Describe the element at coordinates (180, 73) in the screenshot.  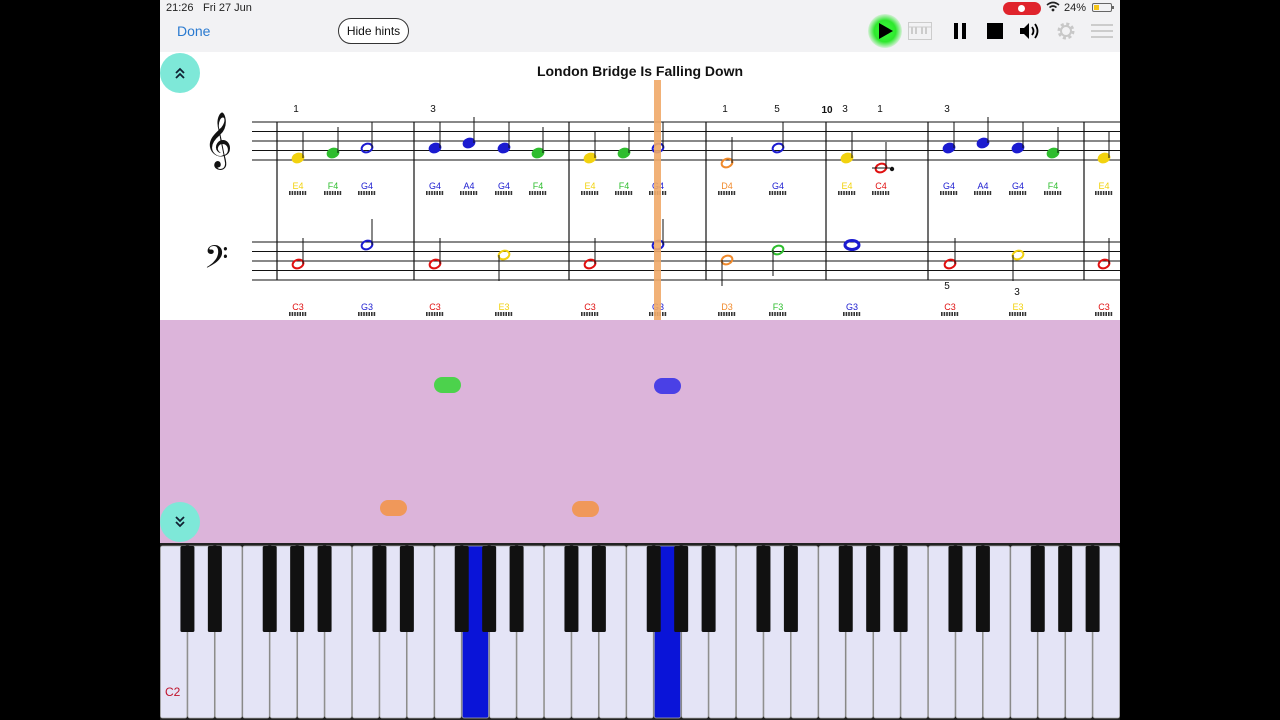
I see `collapse-score-button` at that location.